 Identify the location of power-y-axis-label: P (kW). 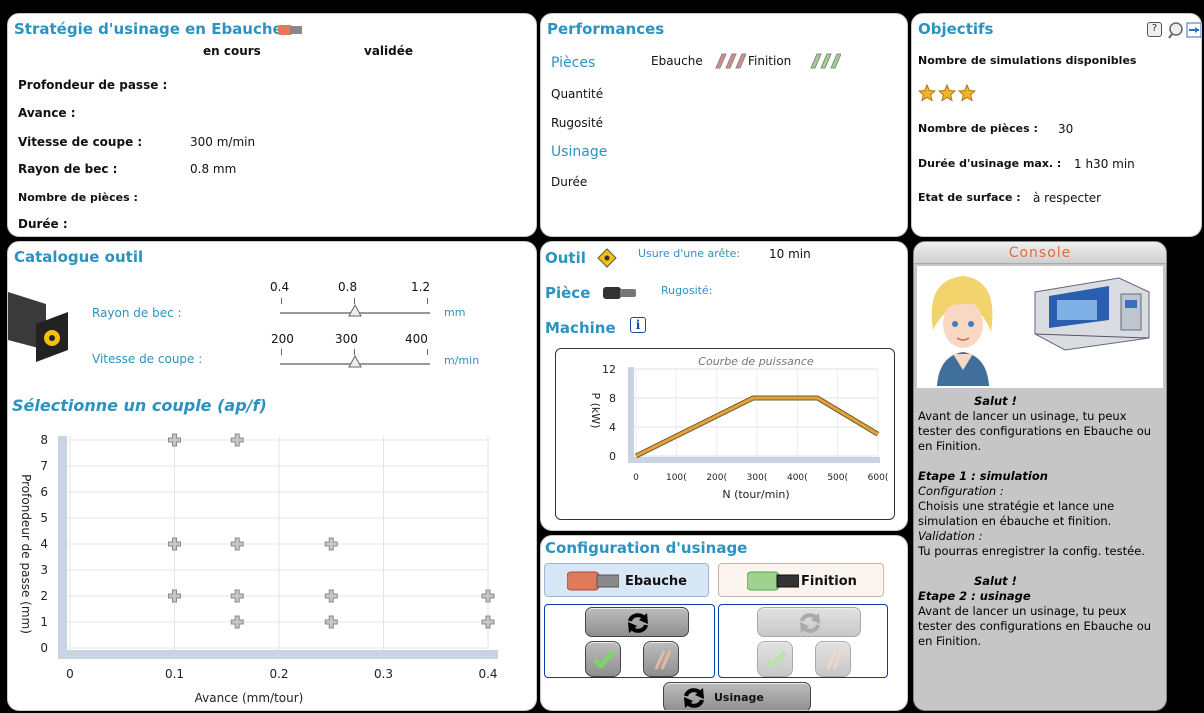
(595, 411).